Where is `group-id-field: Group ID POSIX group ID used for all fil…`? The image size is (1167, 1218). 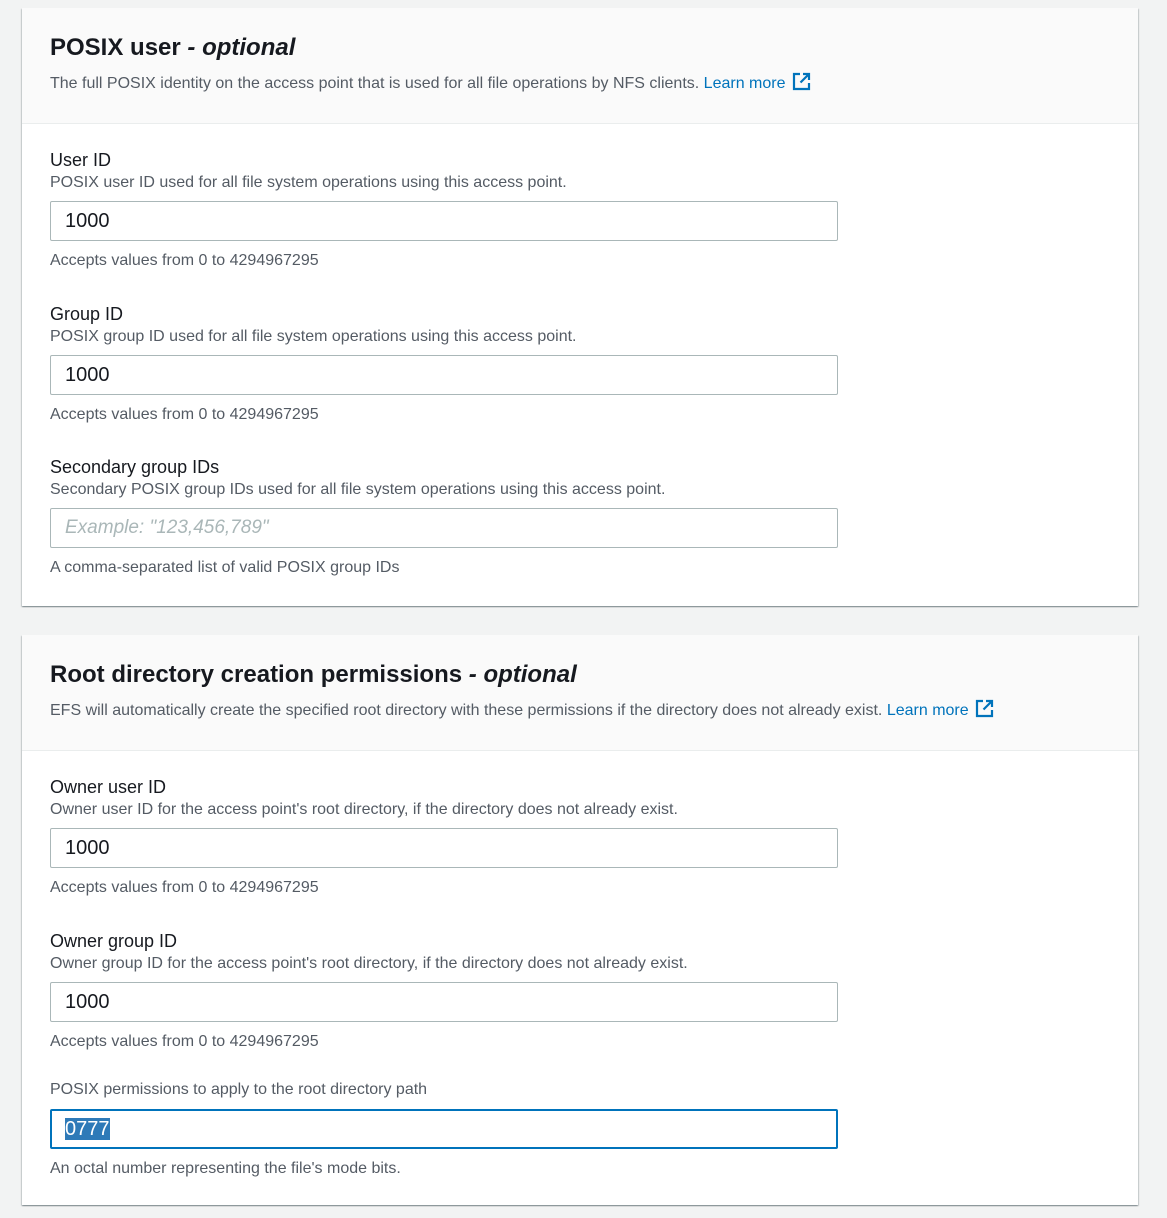
group-id-field: Group ID POSIX group ID used for all fil… is located at coordinates (445, 364).